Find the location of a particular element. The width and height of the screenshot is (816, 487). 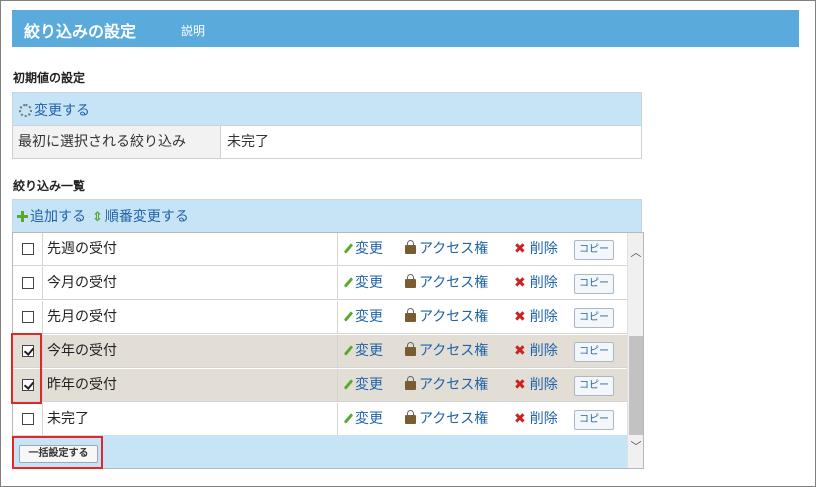

initial-filter-value: 未完了 is located at coordinates (248, 142).